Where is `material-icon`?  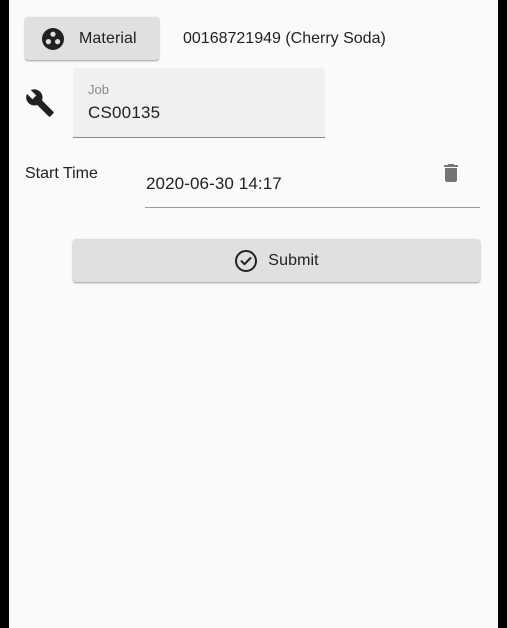
material-icon is located at coordinates (53, 39).